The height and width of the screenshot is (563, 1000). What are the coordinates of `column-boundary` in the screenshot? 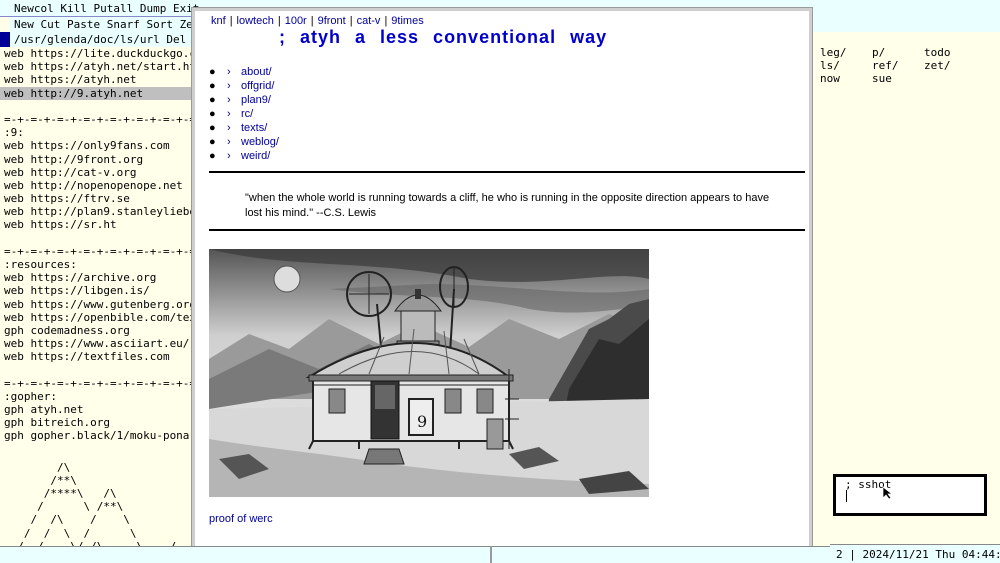 It's located at (491, 554).